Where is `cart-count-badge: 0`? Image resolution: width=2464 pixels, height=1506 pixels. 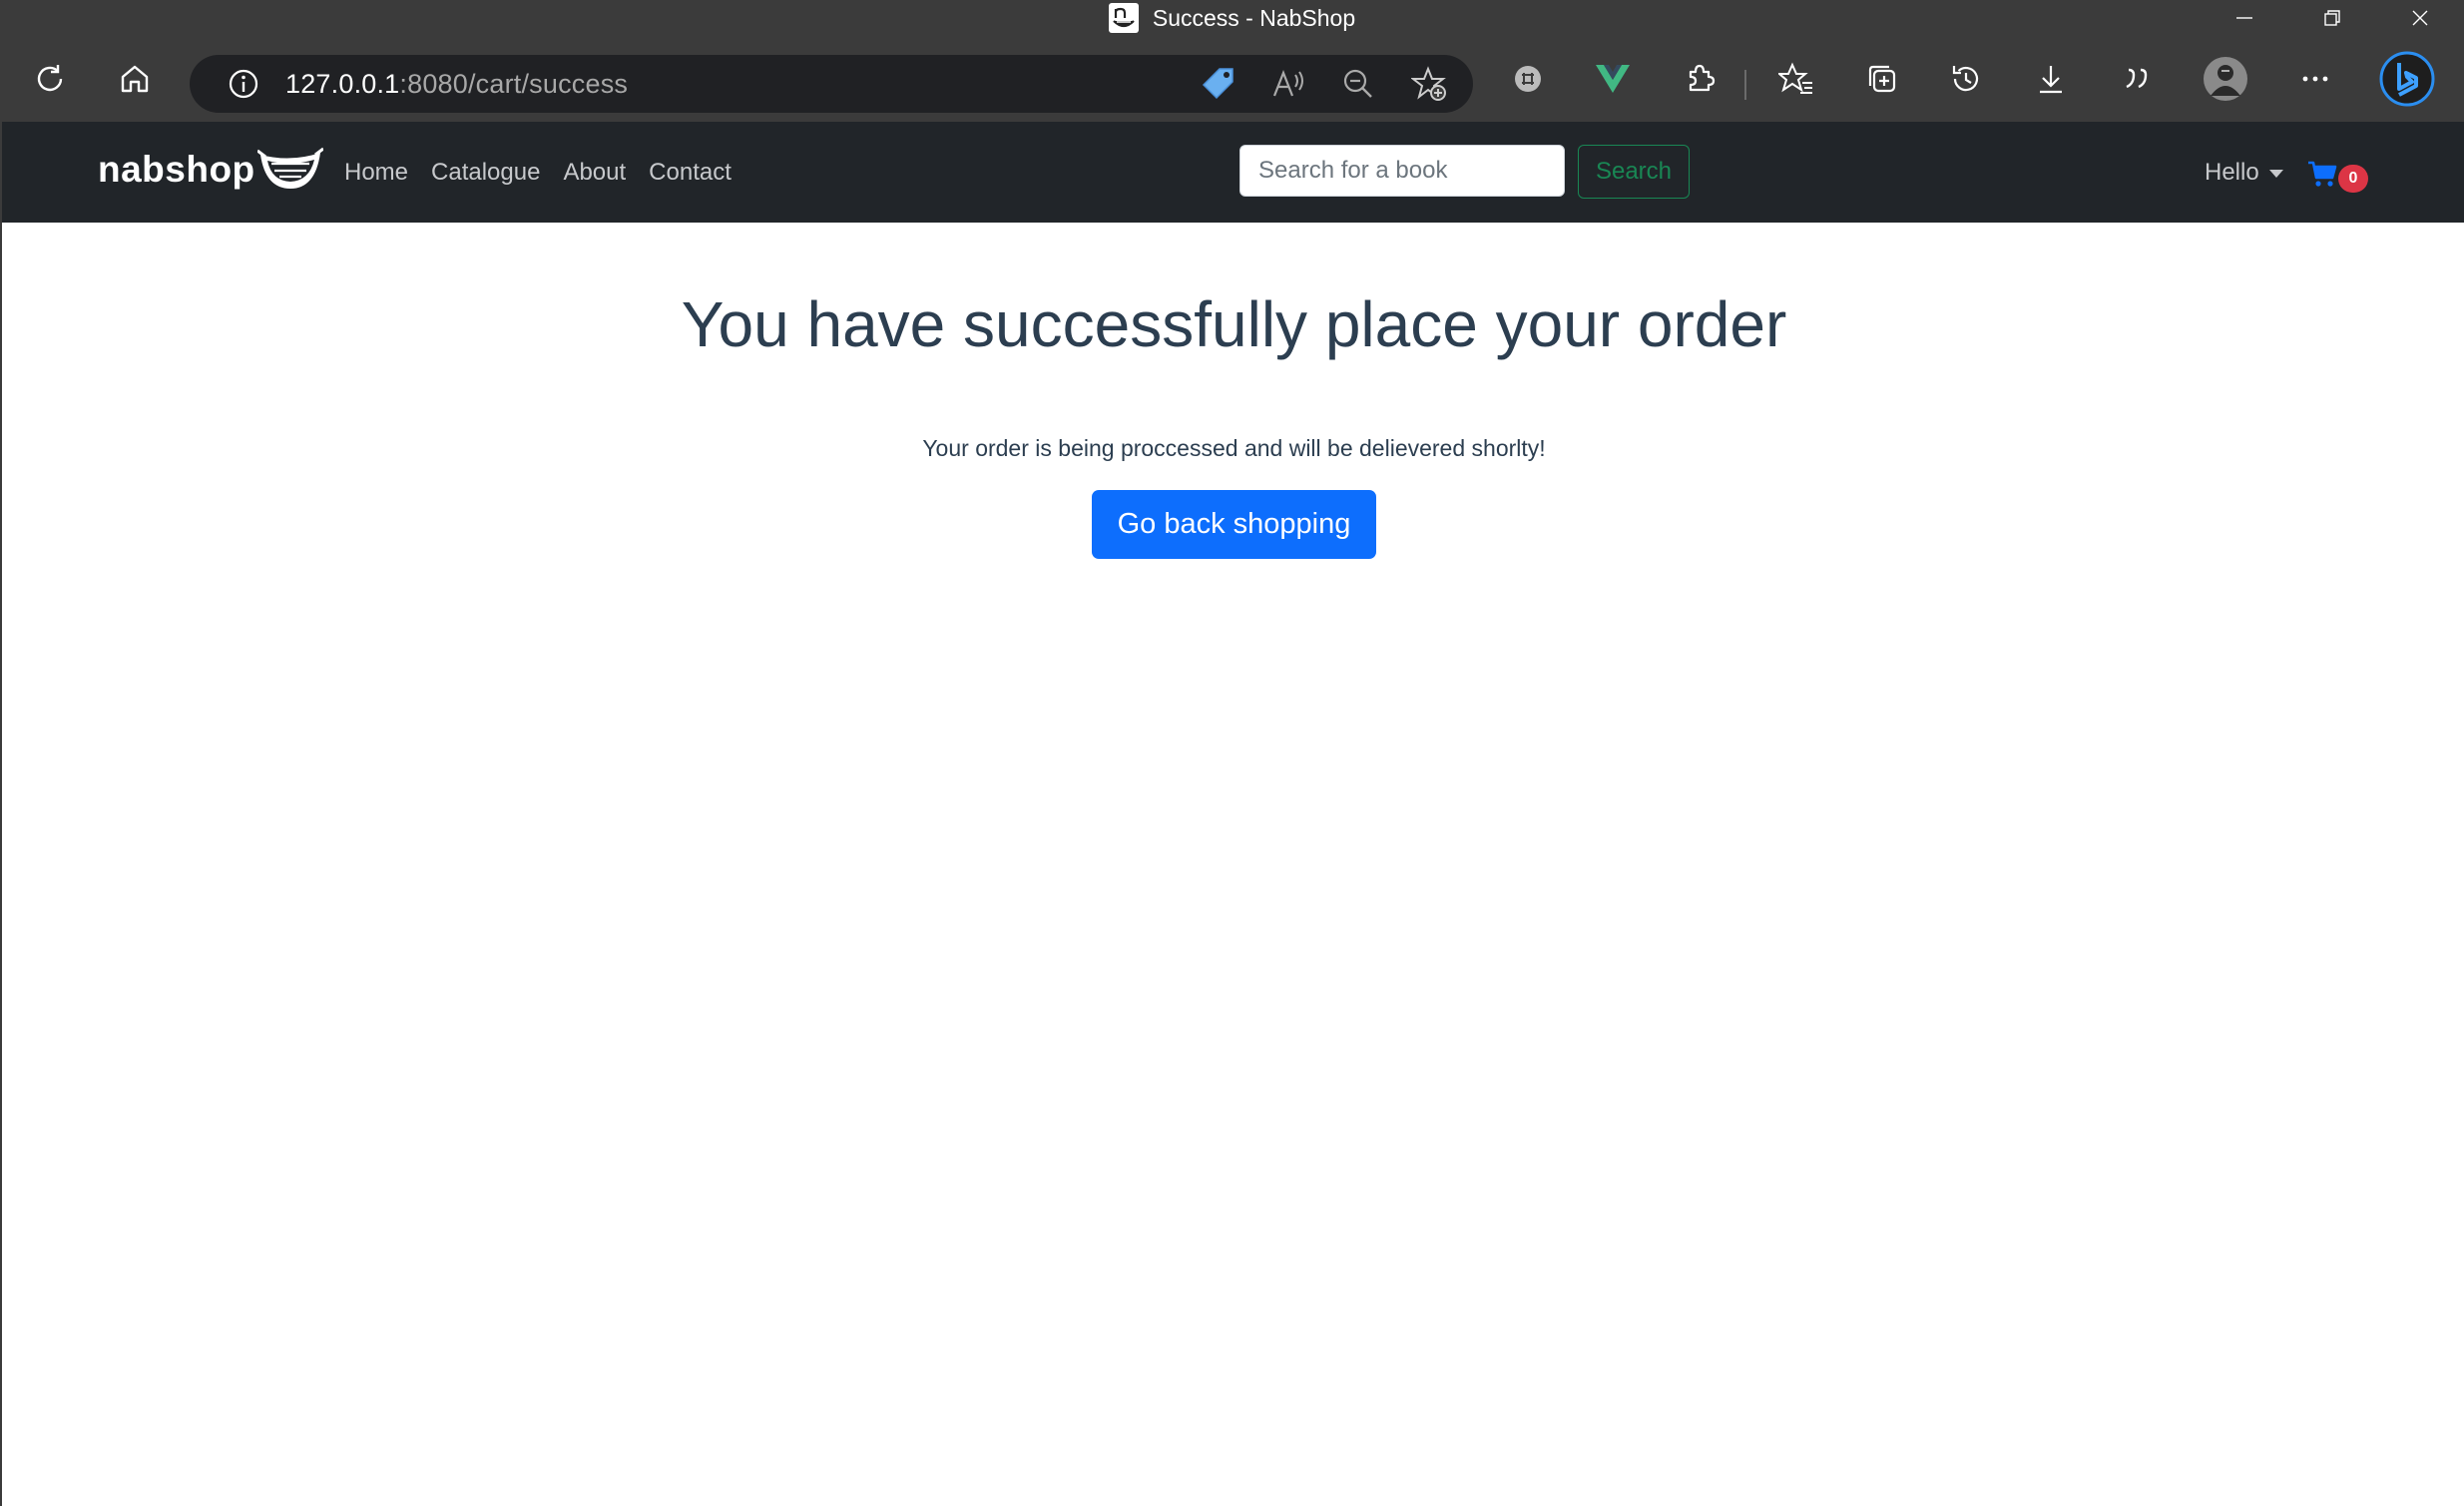
cart-count-badge: 0 is located at coordinates (2353, 179).